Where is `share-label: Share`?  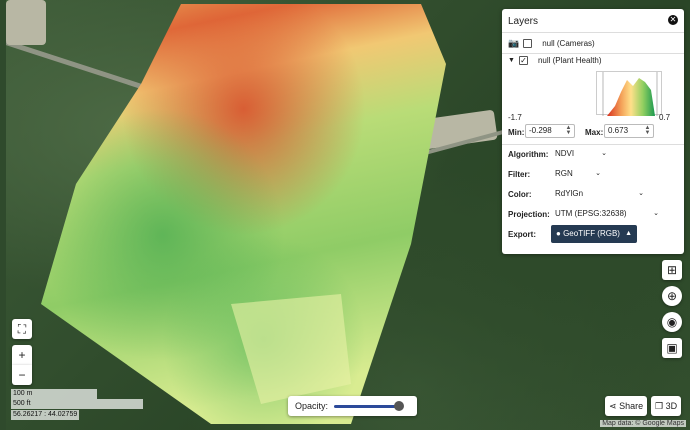 share-label: Share is located at coordinates (631, 406).